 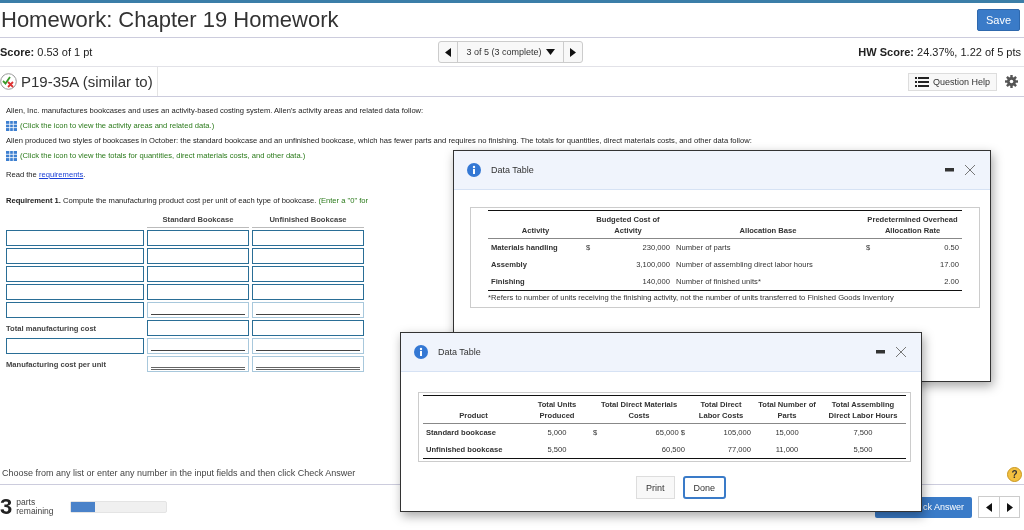 What do you see at coordinates (87, 81) in the screenshot?
I see `question-title: P19-35A (similar to)` at bounding box center [87, 81].